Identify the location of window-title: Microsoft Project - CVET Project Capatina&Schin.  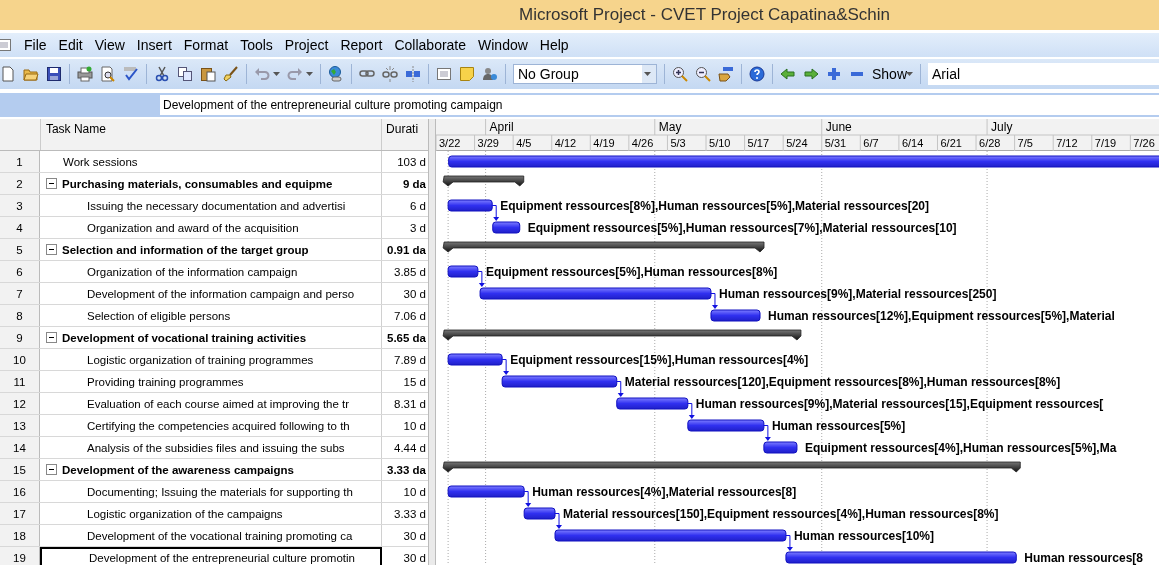
(704, 15).